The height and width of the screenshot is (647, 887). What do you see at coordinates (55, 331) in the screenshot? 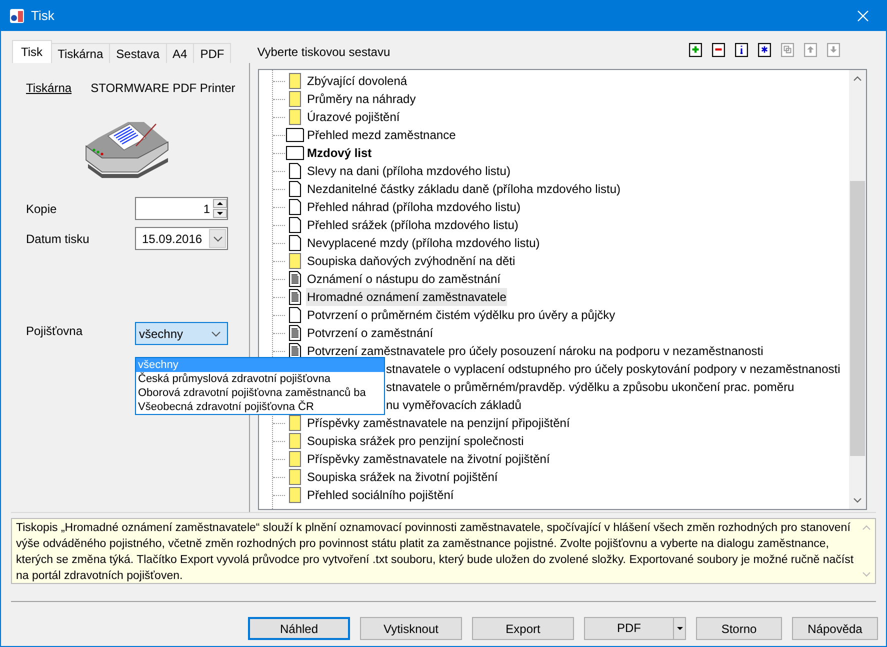
I see `field-label: Pojišťovna` at bounding box center [55, 331].